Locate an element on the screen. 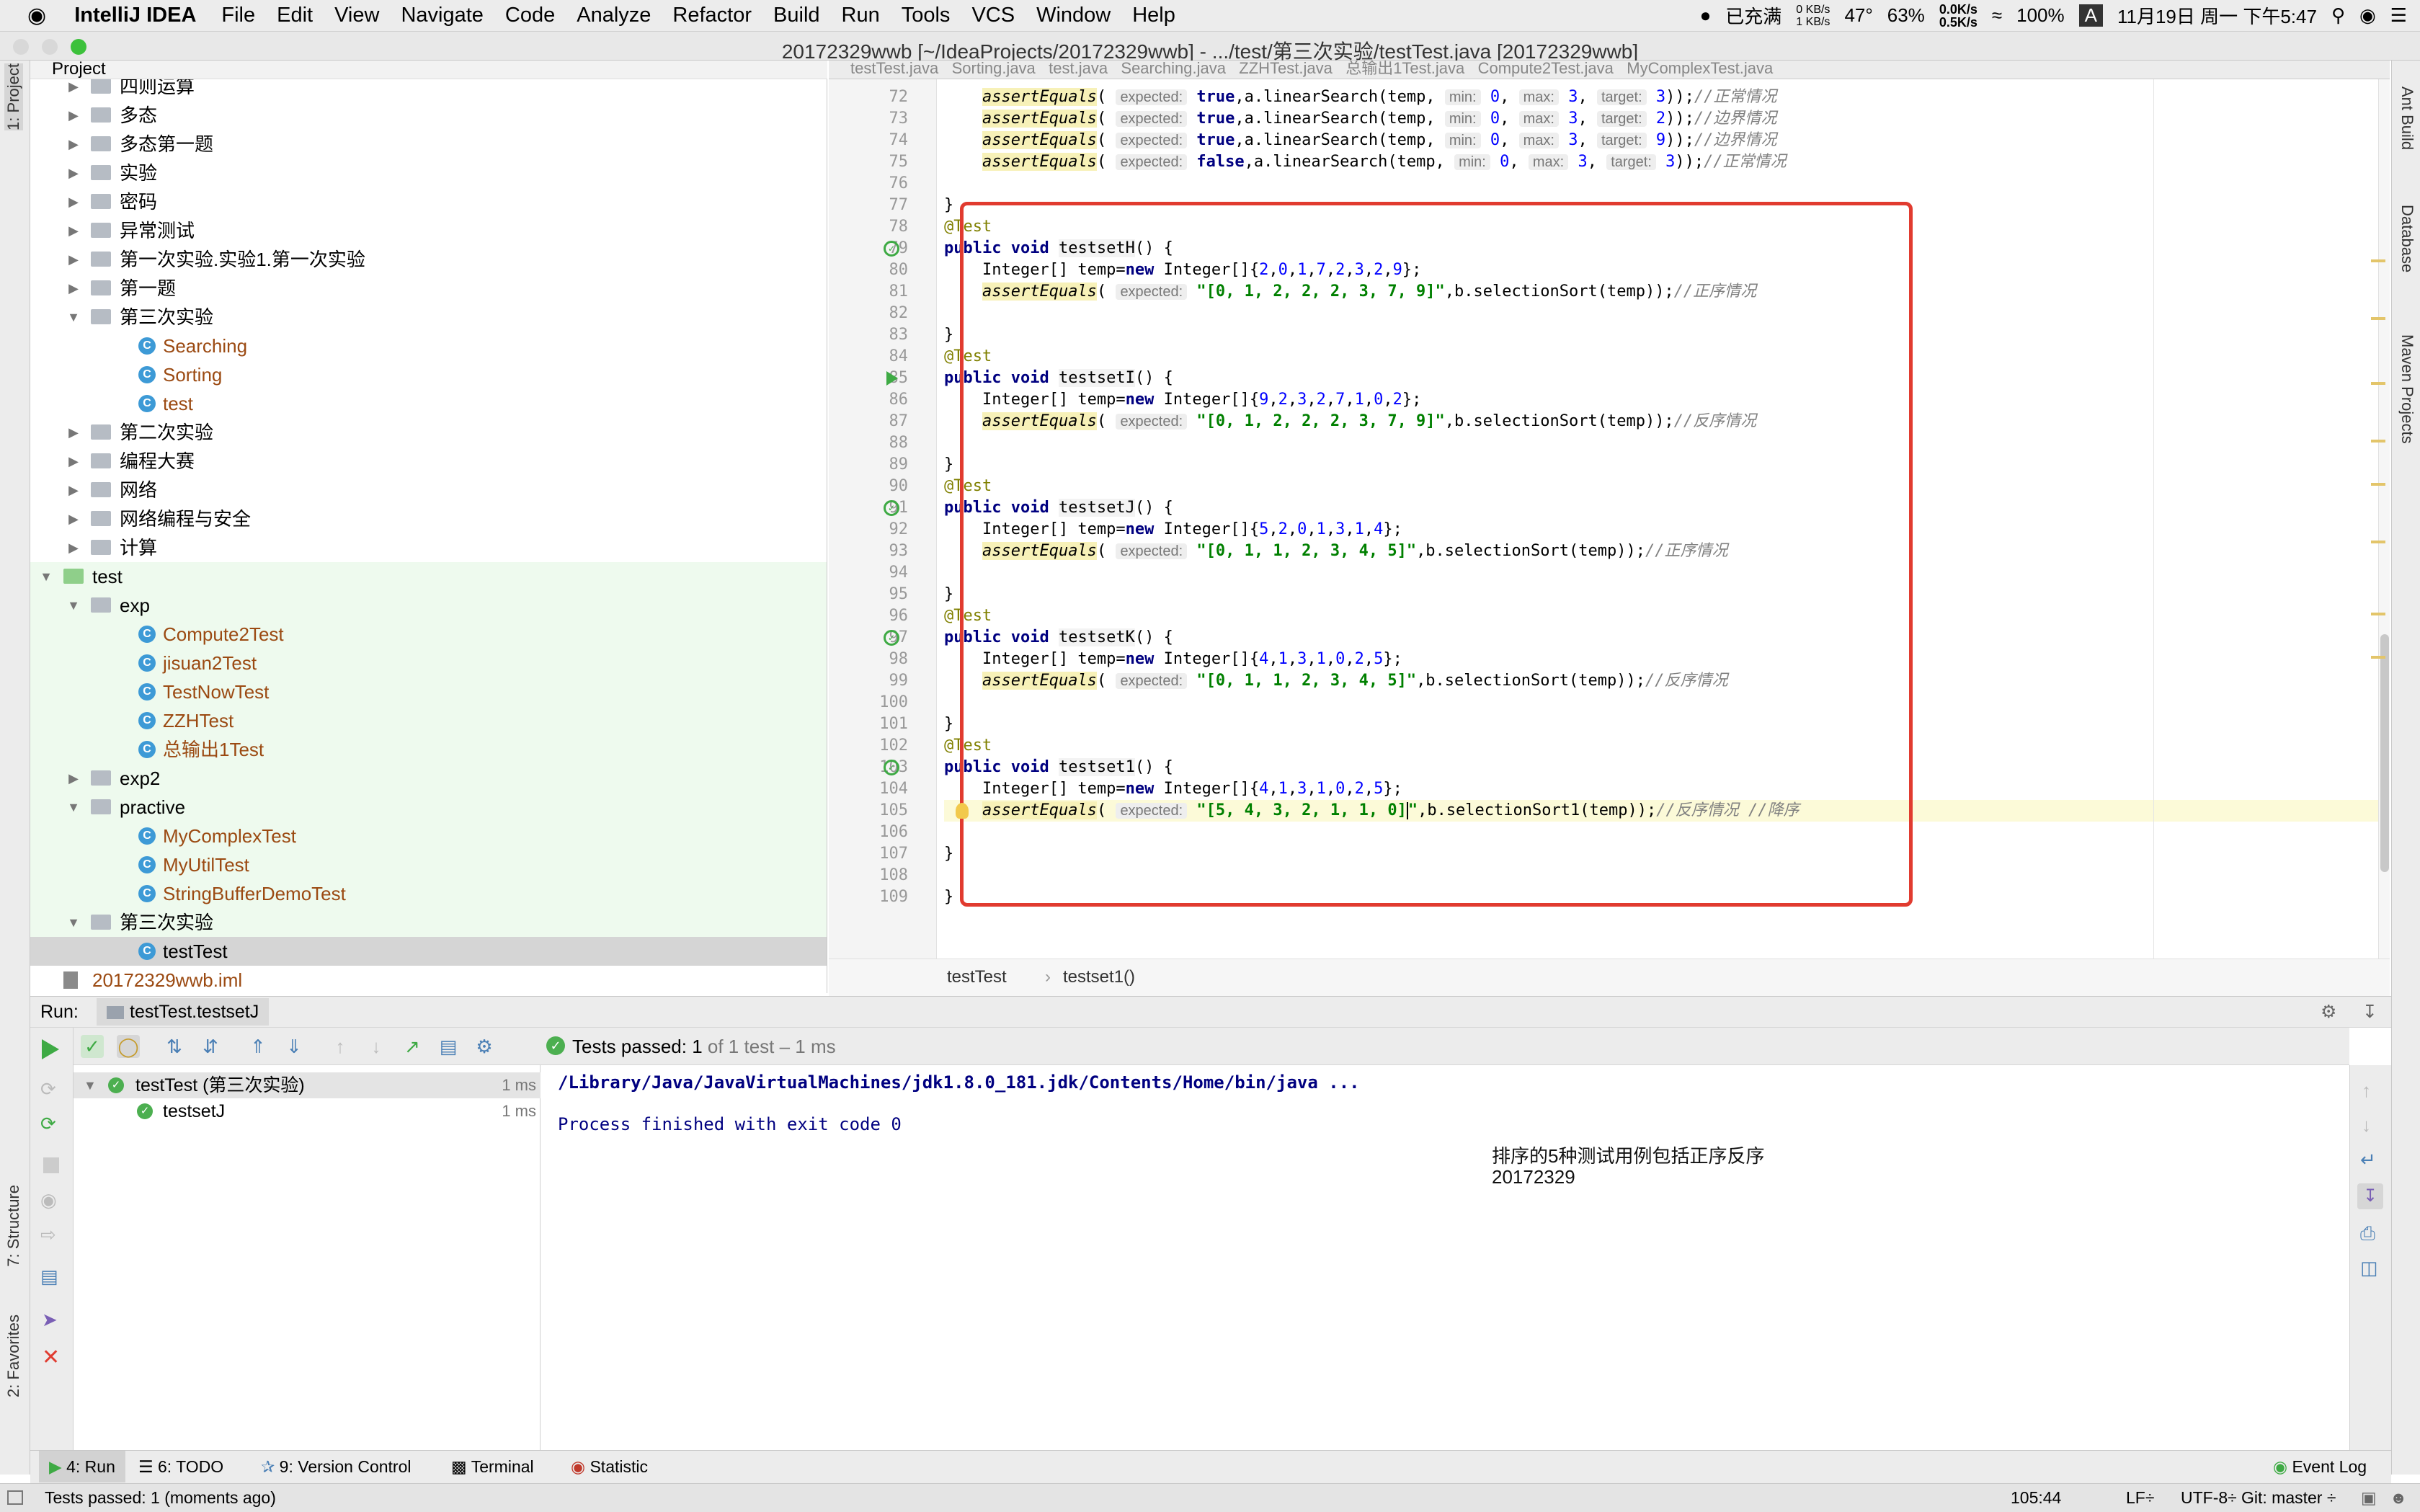 This screenshot has width=2420, height=1512. breadcrumb-class: testTest is located at coordinates (977, 977).